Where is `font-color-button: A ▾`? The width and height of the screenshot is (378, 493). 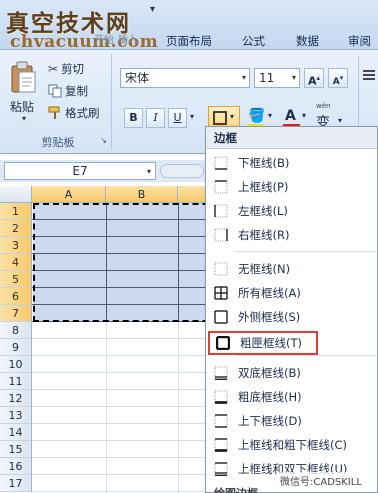 font-color-button: A ▾ is located at coordinates (297, 118).